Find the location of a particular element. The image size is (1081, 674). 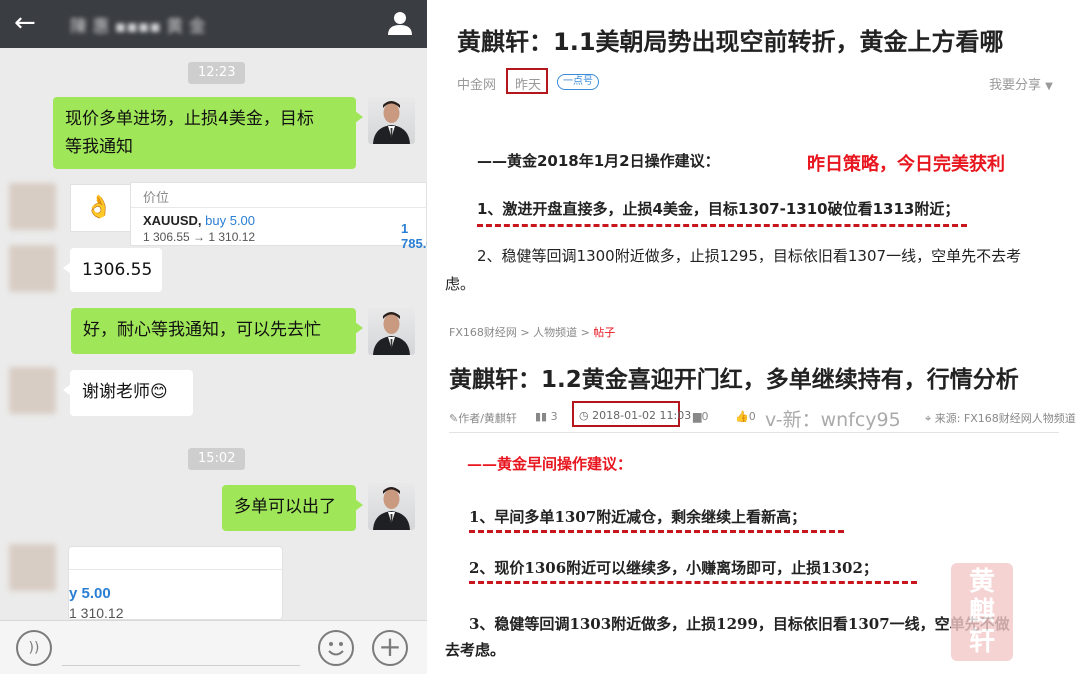

message-bubble: 1306.55 is located at coordinates (112, 270).